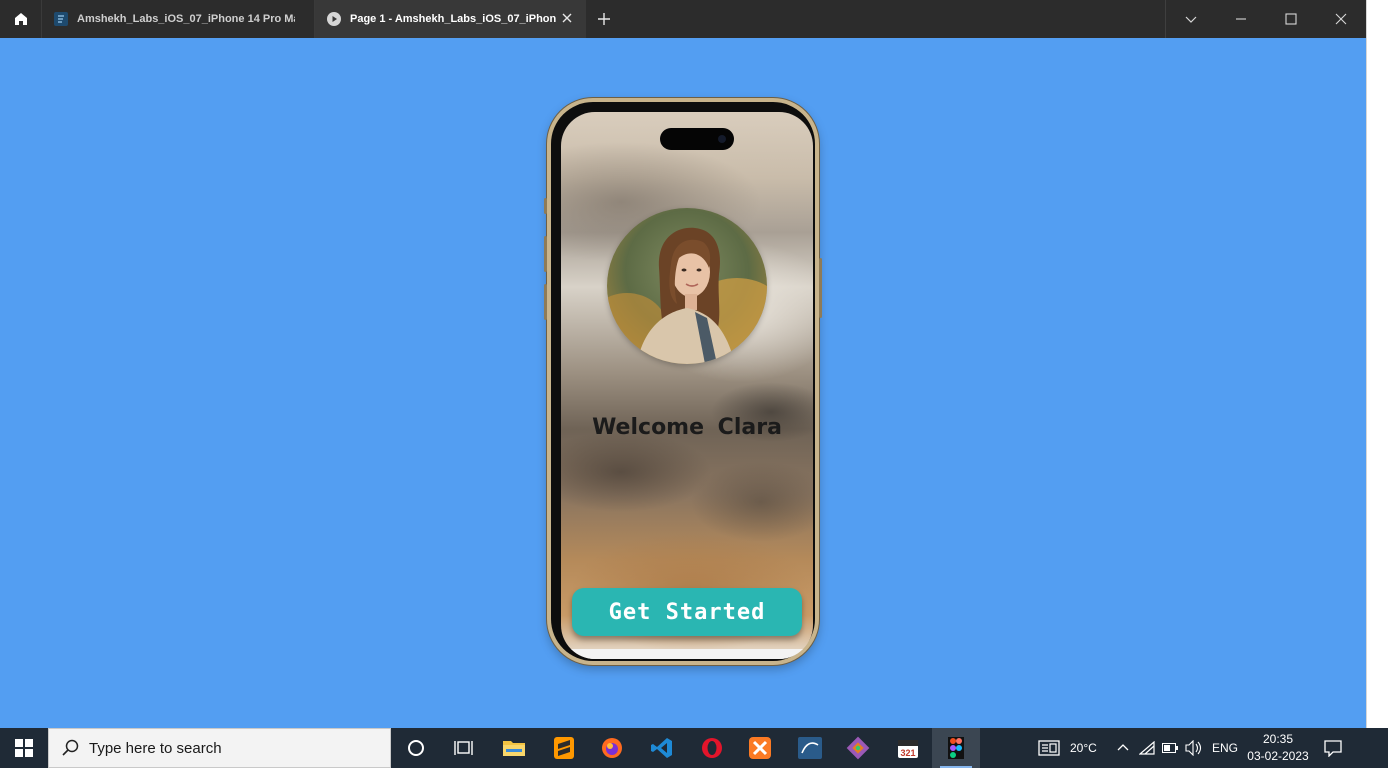  What do you see at coordinates (70, 747) in the screenshot?
I see `search-icon` at bounding box center [70, 747].